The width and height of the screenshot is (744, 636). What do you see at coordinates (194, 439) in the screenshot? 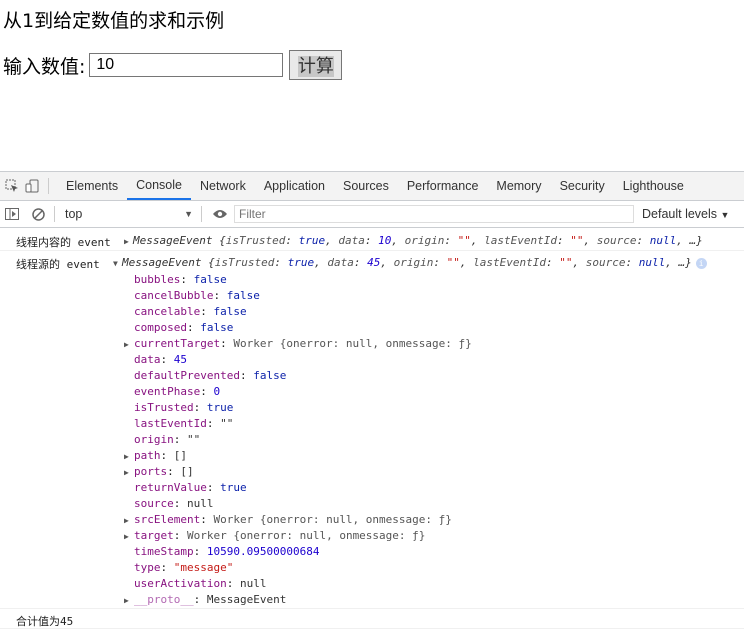
I see `property-value: ""` at bounding box center [194, 439].